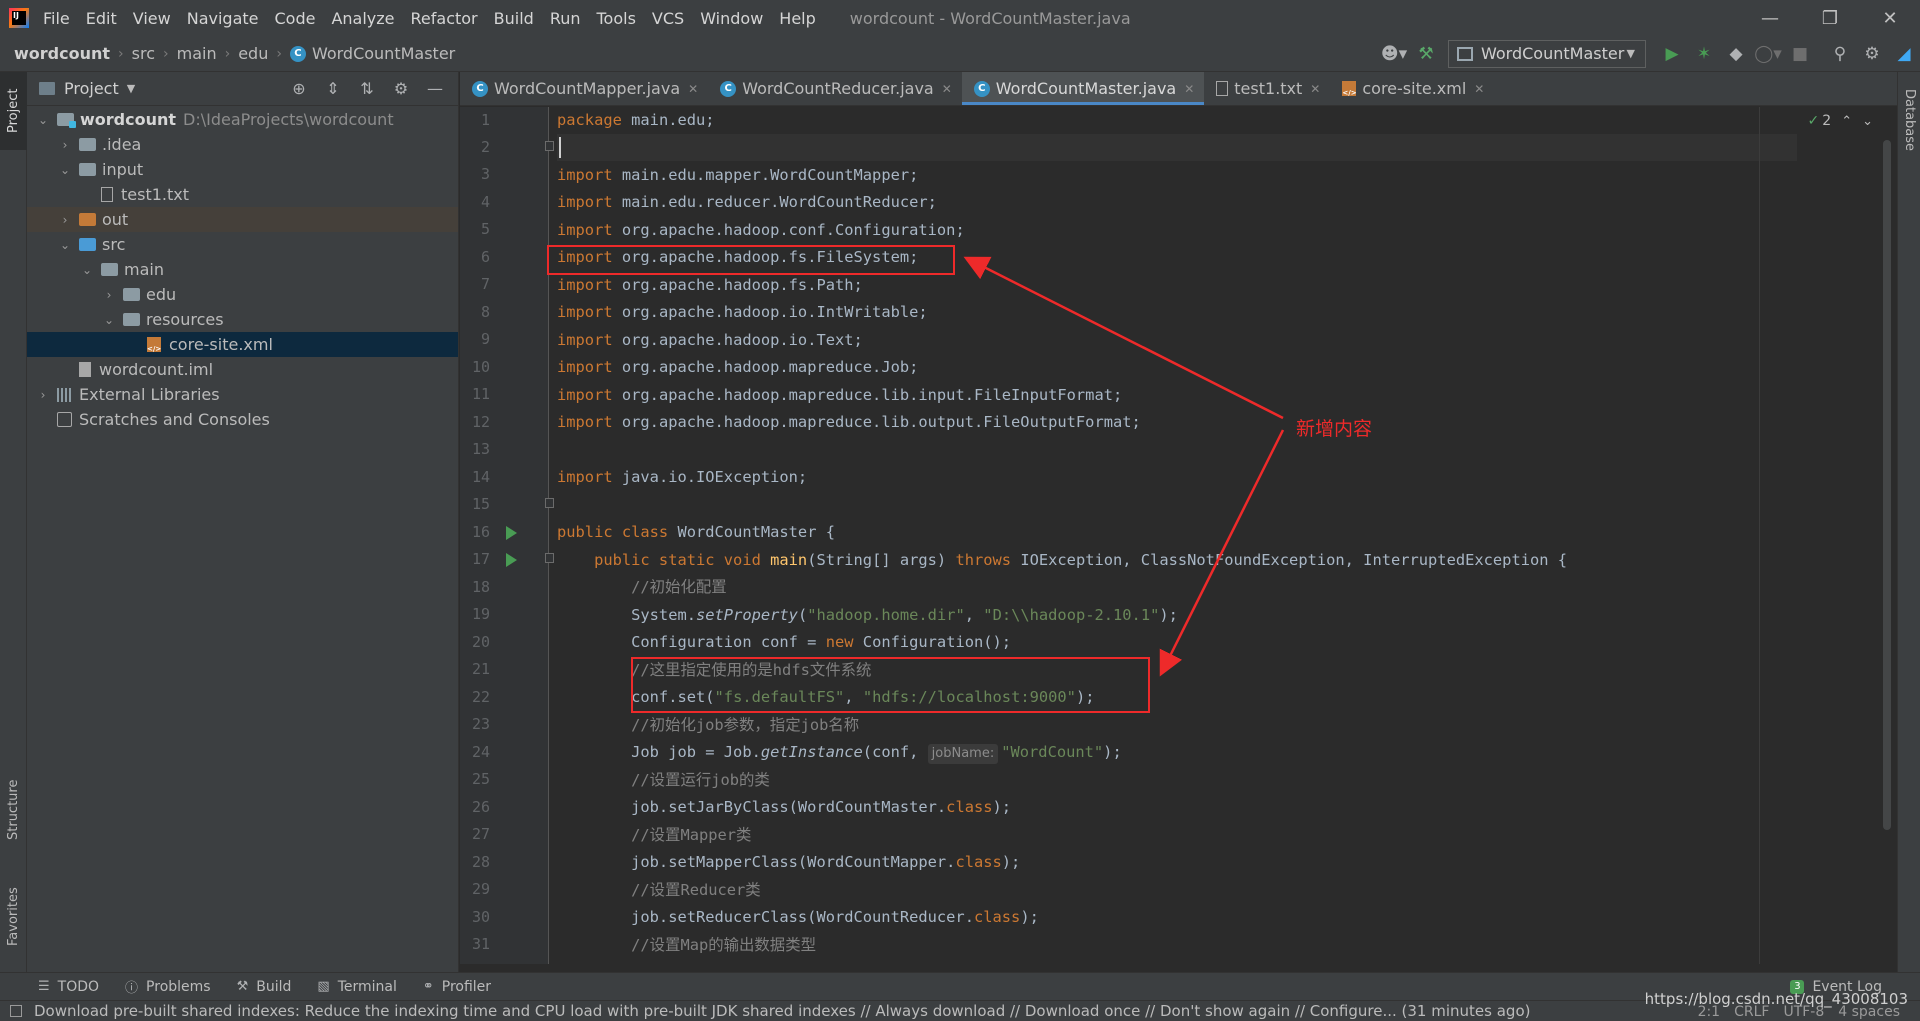  I want to click on code-line: package main.edu;, so click(636, 120).